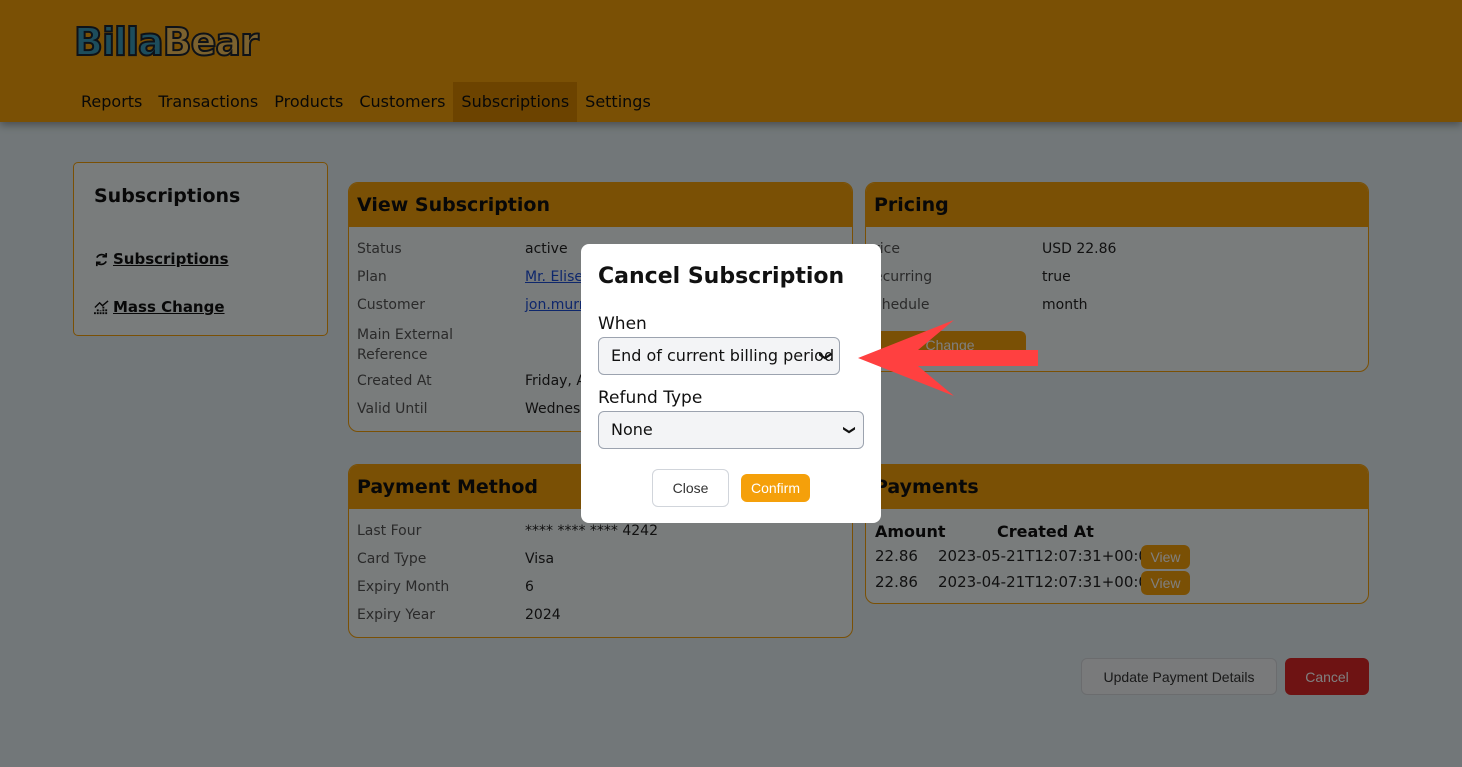 The width and height of the screenshot is (1462, 767). Describe the element at coordinates (632, 429) in the screenshot. I see `refund-type-select-value: None` at that location.